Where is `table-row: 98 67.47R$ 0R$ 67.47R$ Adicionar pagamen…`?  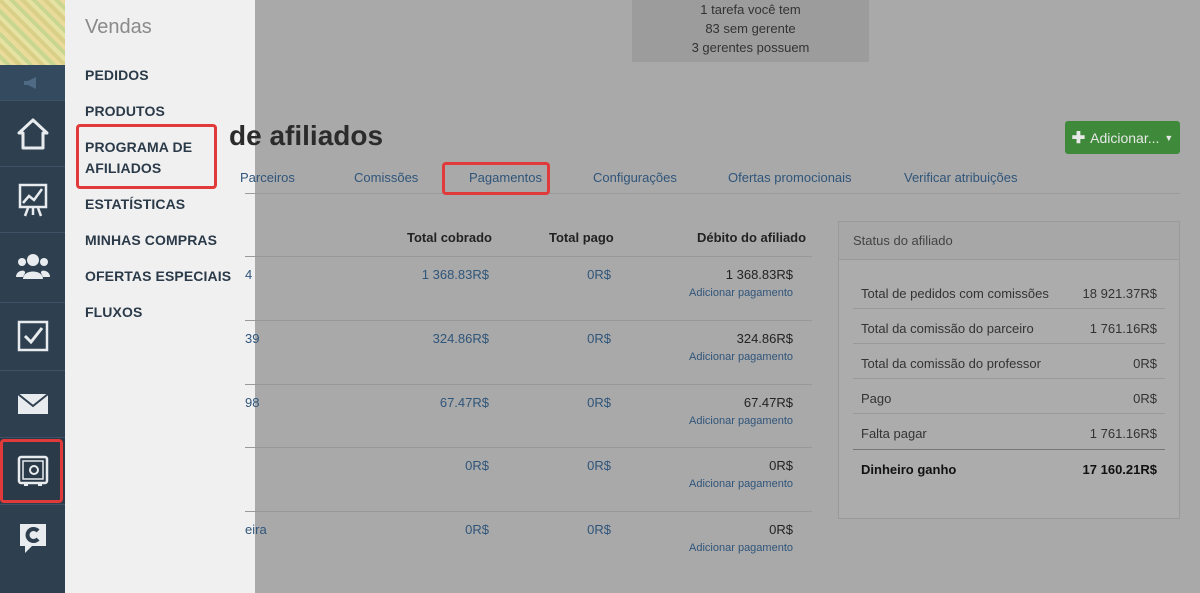
table-row: 98 67.47R$ 0R$ 67.47R$ Adicionar pagamen… is located at coordinates (528, 415).